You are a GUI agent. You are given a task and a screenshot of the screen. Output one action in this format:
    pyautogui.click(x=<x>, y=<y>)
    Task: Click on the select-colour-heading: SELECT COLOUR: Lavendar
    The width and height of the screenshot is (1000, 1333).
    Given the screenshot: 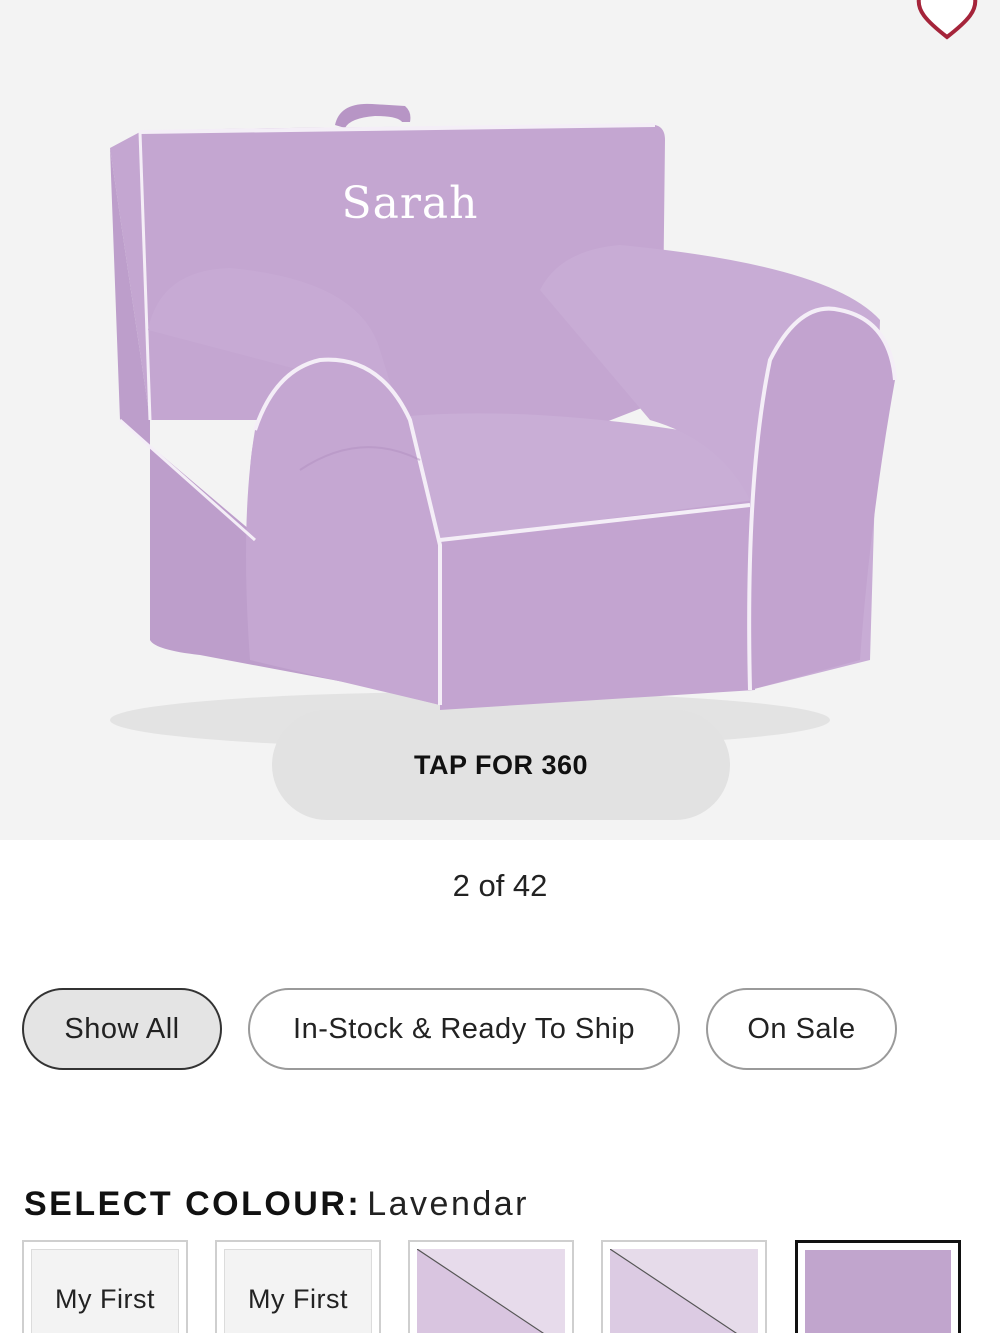 What is the action you would take?
    pyautogui.click(x=276, y=1204)
    